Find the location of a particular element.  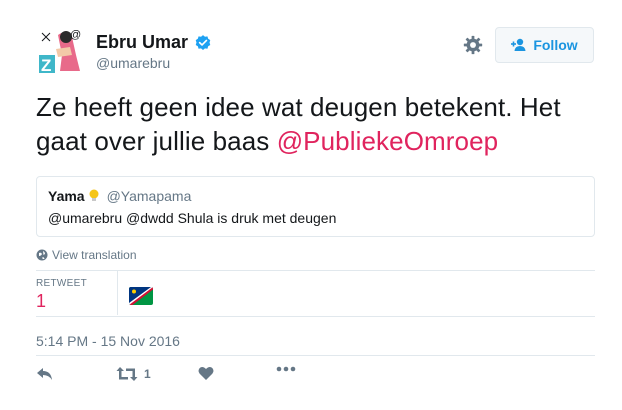

stats-divider-top is located at coordinates (315, 270).